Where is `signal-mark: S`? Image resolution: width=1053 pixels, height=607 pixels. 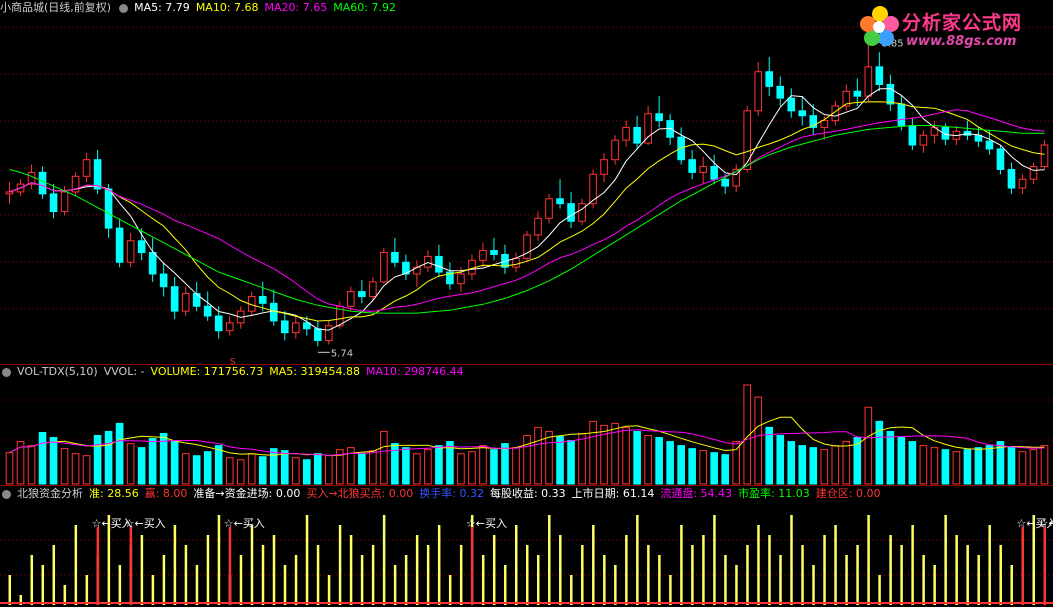
signal-mark: S is located at coordinates (233, 362).